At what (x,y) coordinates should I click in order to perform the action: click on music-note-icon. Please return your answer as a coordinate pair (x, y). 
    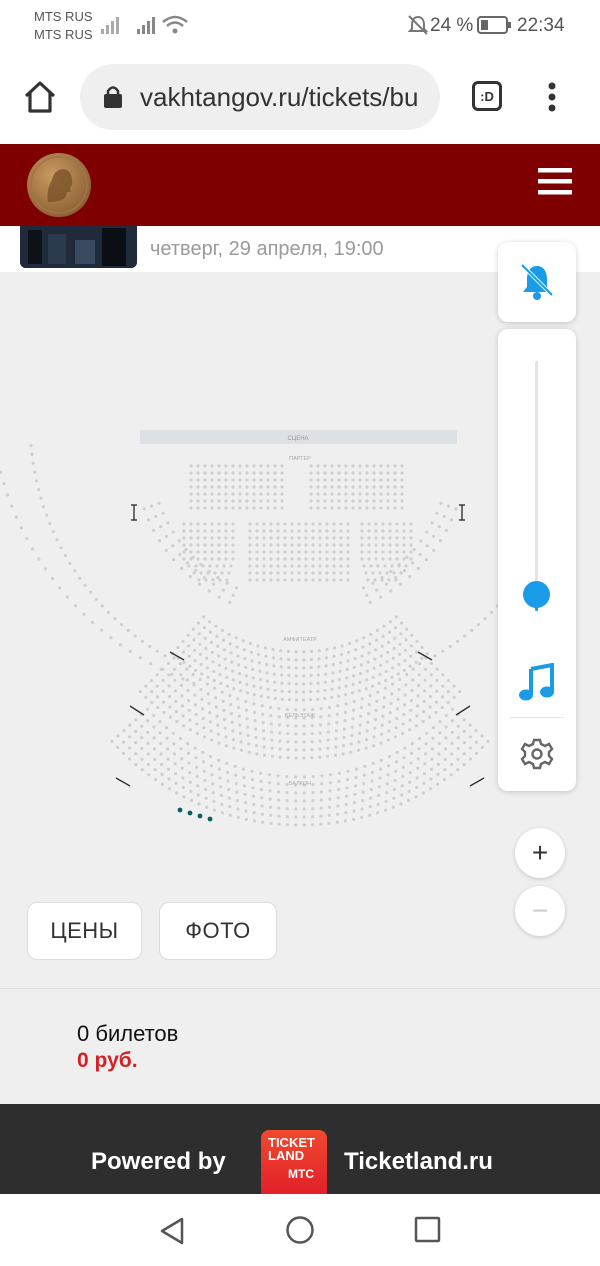
    Looking at the image, I should click on (537, 683).